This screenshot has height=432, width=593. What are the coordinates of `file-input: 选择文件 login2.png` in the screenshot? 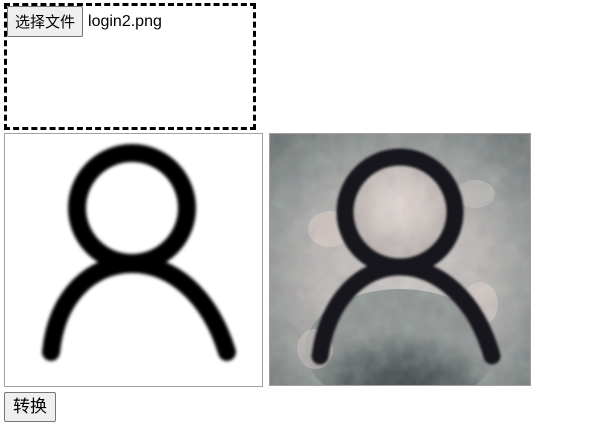 It's located at (84, 21).